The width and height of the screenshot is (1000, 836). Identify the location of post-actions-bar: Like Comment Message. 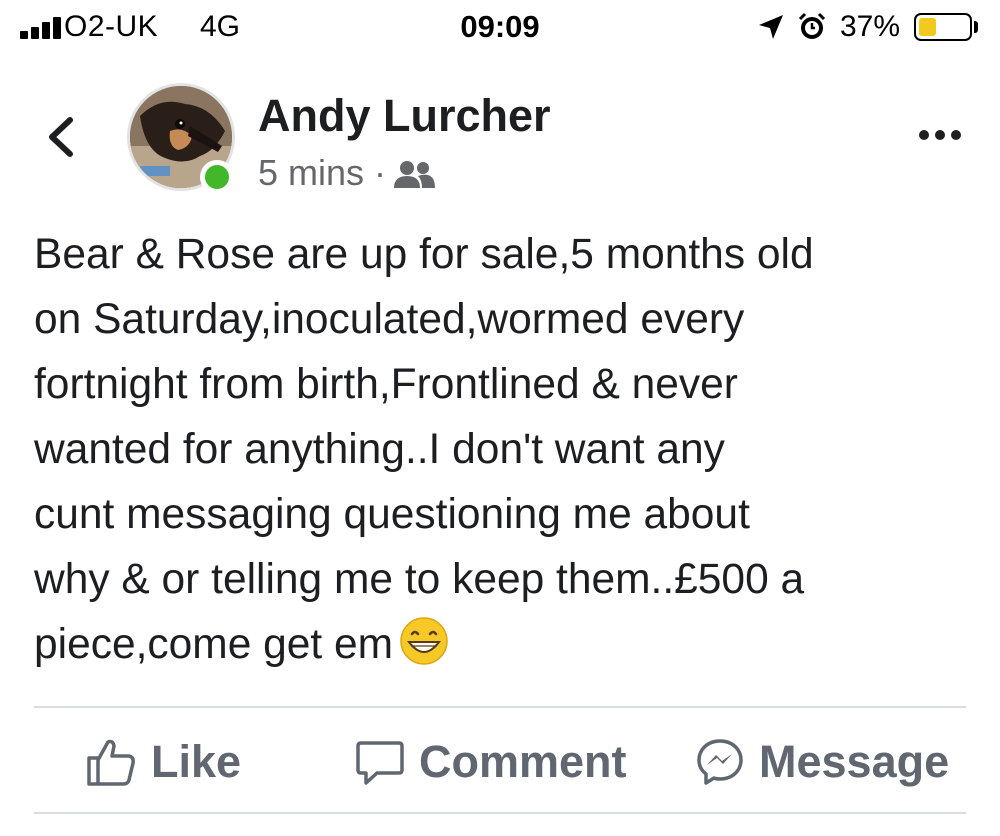
(500, 762).